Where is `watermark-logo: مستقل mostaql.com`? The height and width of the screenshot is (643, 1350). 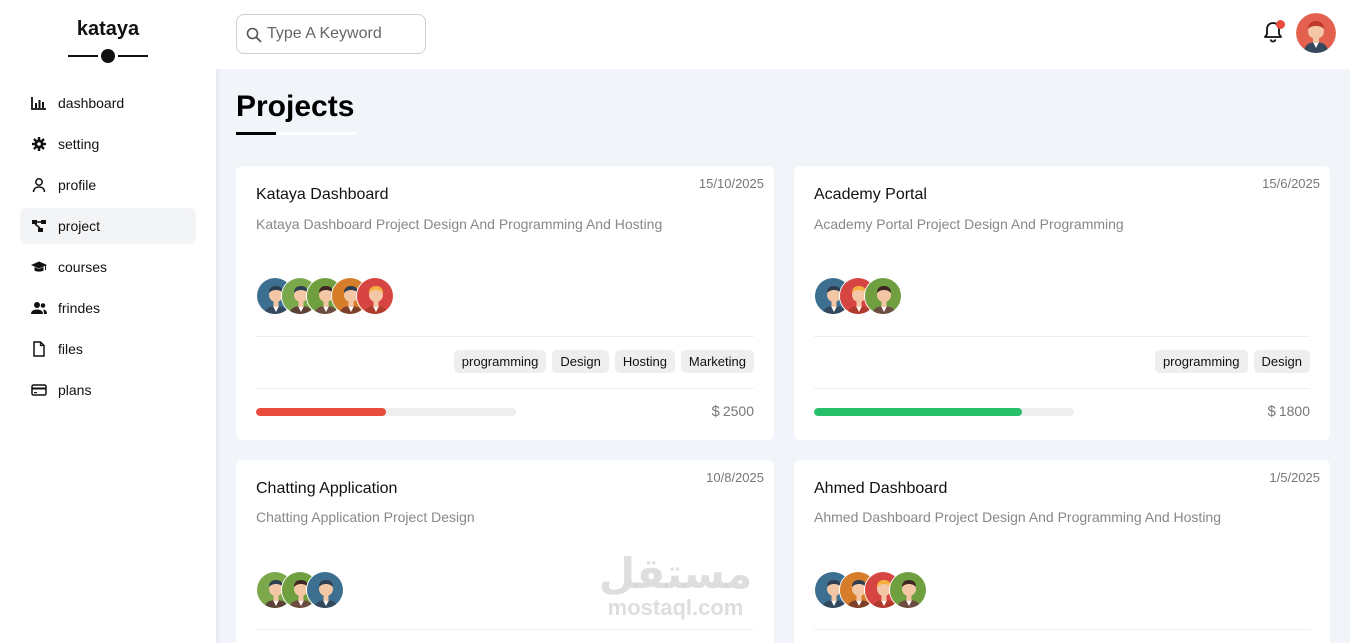 watermark-logo: مستقل mostaql.com is located at coordinates (675, 586).